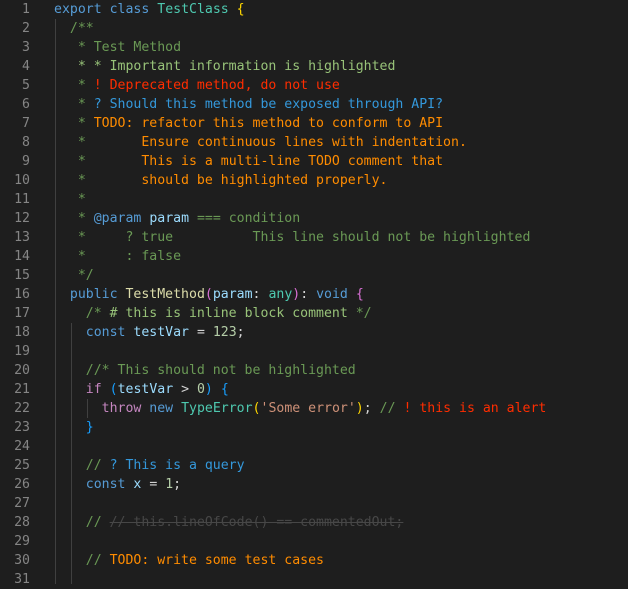 The width and height of the screenshot is (628, 589). What do you see at coordinates (314, 560) in the screenshot?
I see `code-line: 30 // TODO: write some test cases` at bounding box center [314, 560].